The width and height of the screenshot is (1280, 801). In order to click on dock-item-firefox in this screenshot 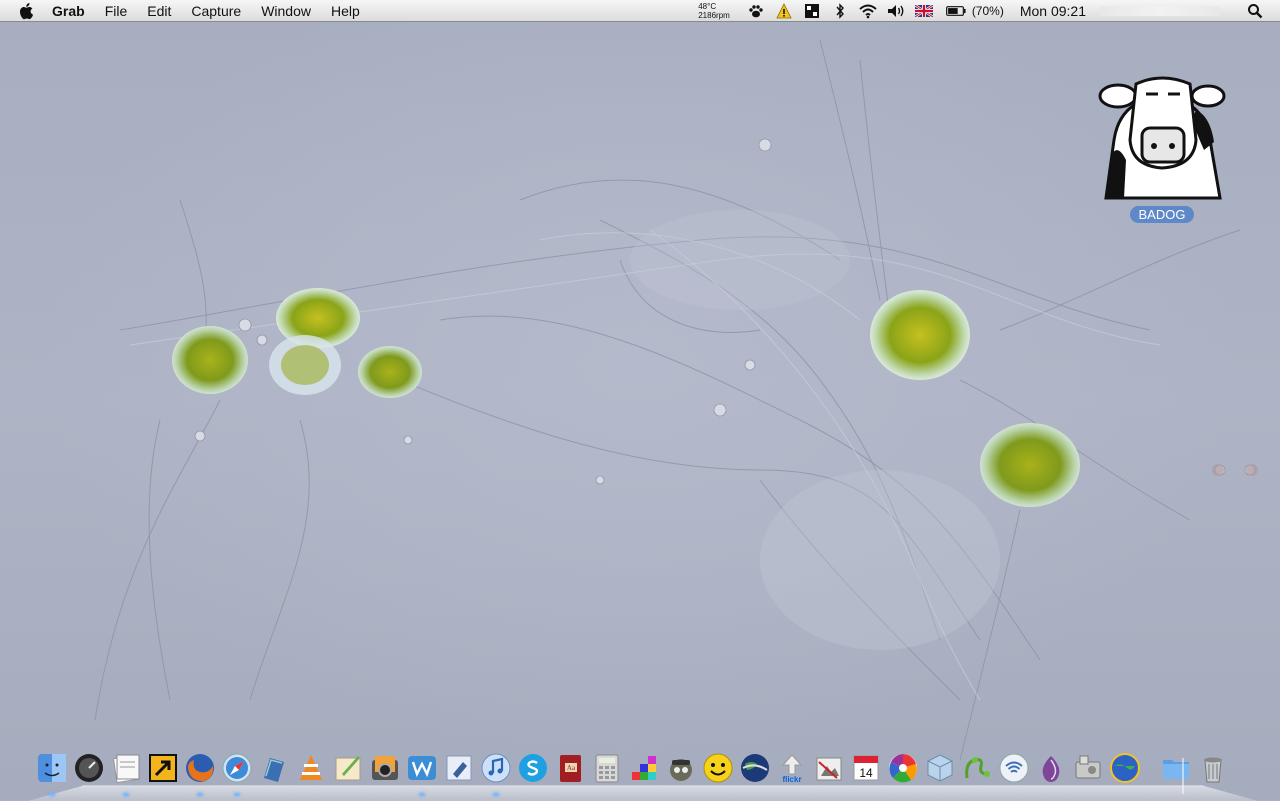, I will do `click(200, 774)`.